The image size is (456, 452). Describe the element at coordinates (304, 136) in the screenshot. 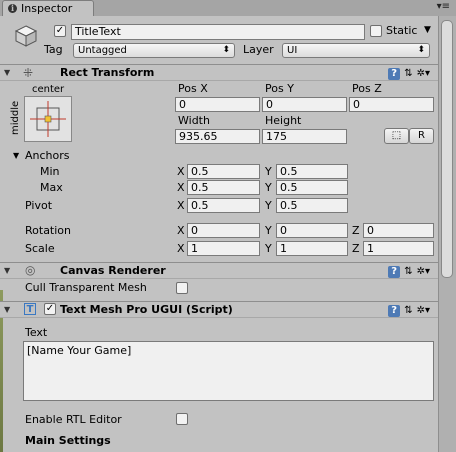

I see `height-field: 175` at that location.